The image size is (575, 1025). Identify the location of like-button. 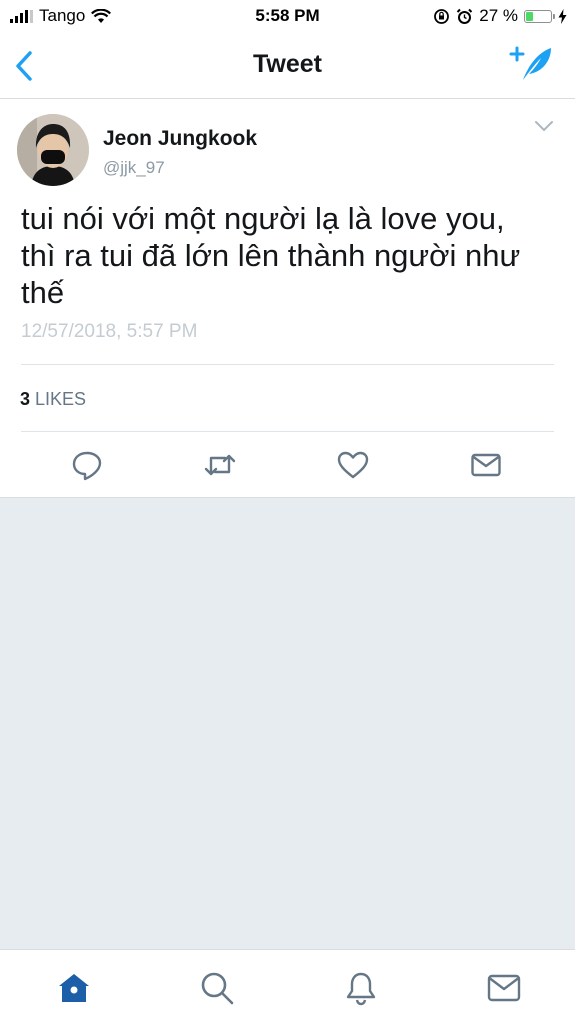
(353, 465).